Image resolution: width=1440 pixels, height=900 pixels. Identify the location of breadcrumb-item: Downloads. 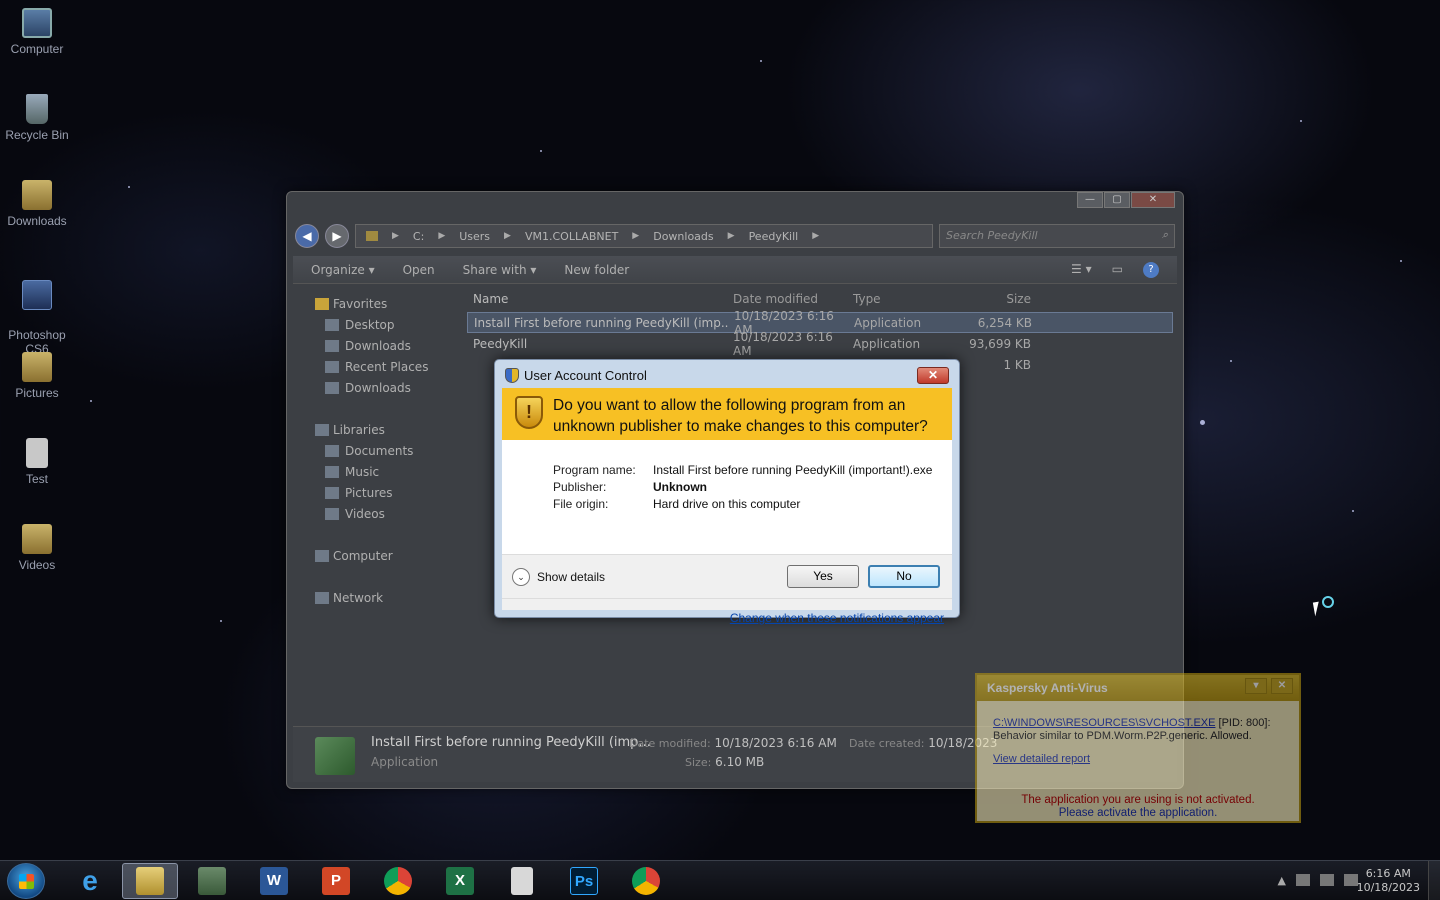
(683, 236).